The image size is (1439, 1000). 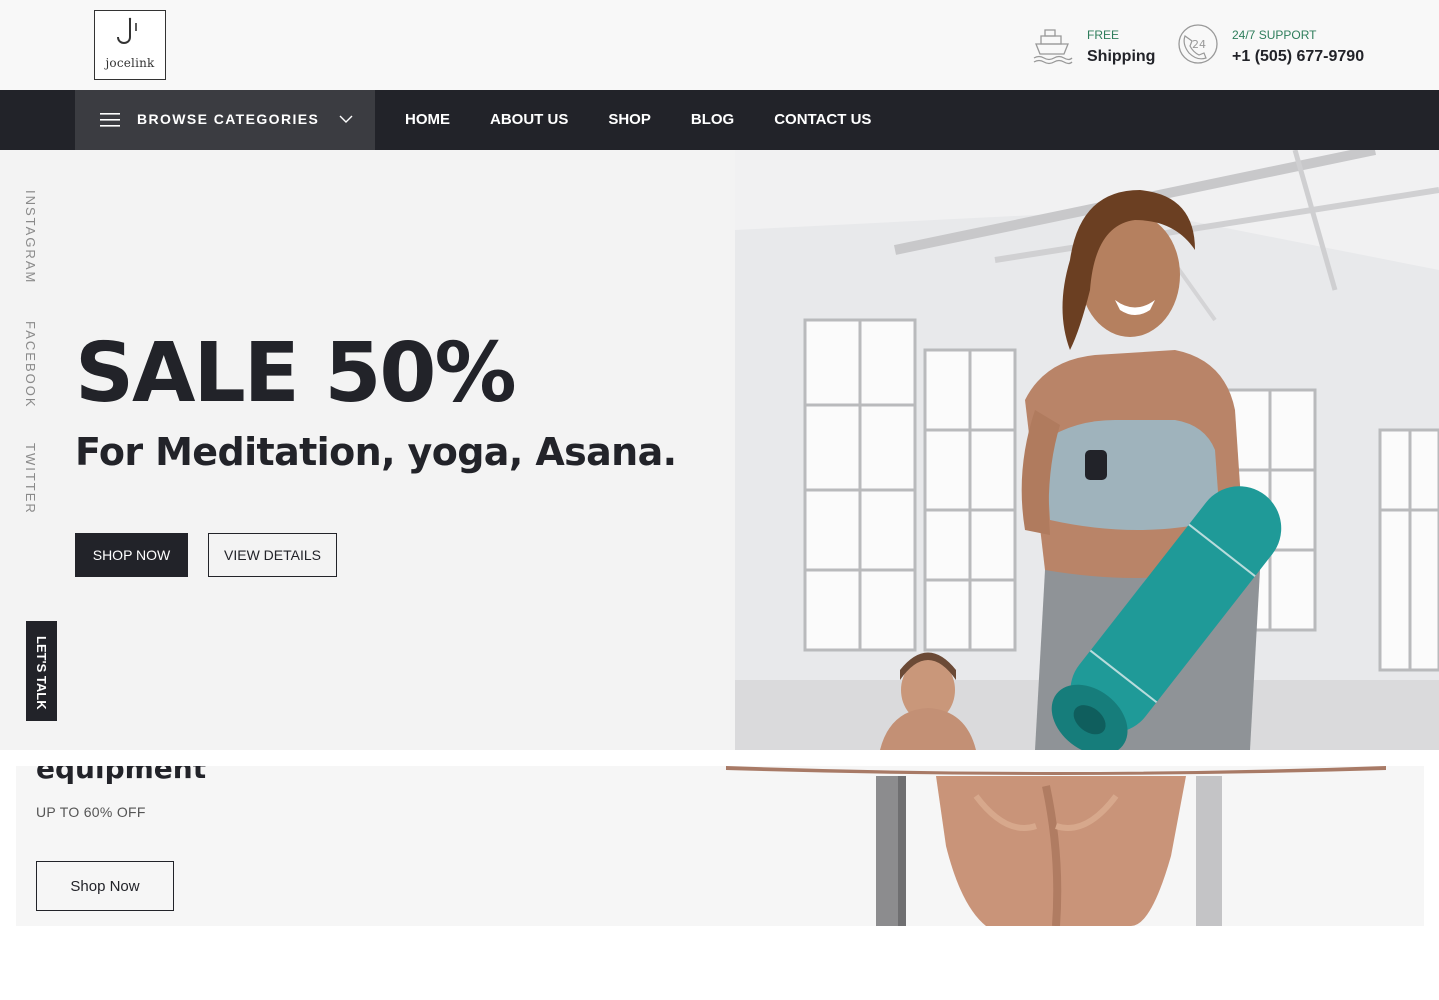 I want to click on browse-categories-label: BROWSE CATEGORIES, so click(x=228, y=119).